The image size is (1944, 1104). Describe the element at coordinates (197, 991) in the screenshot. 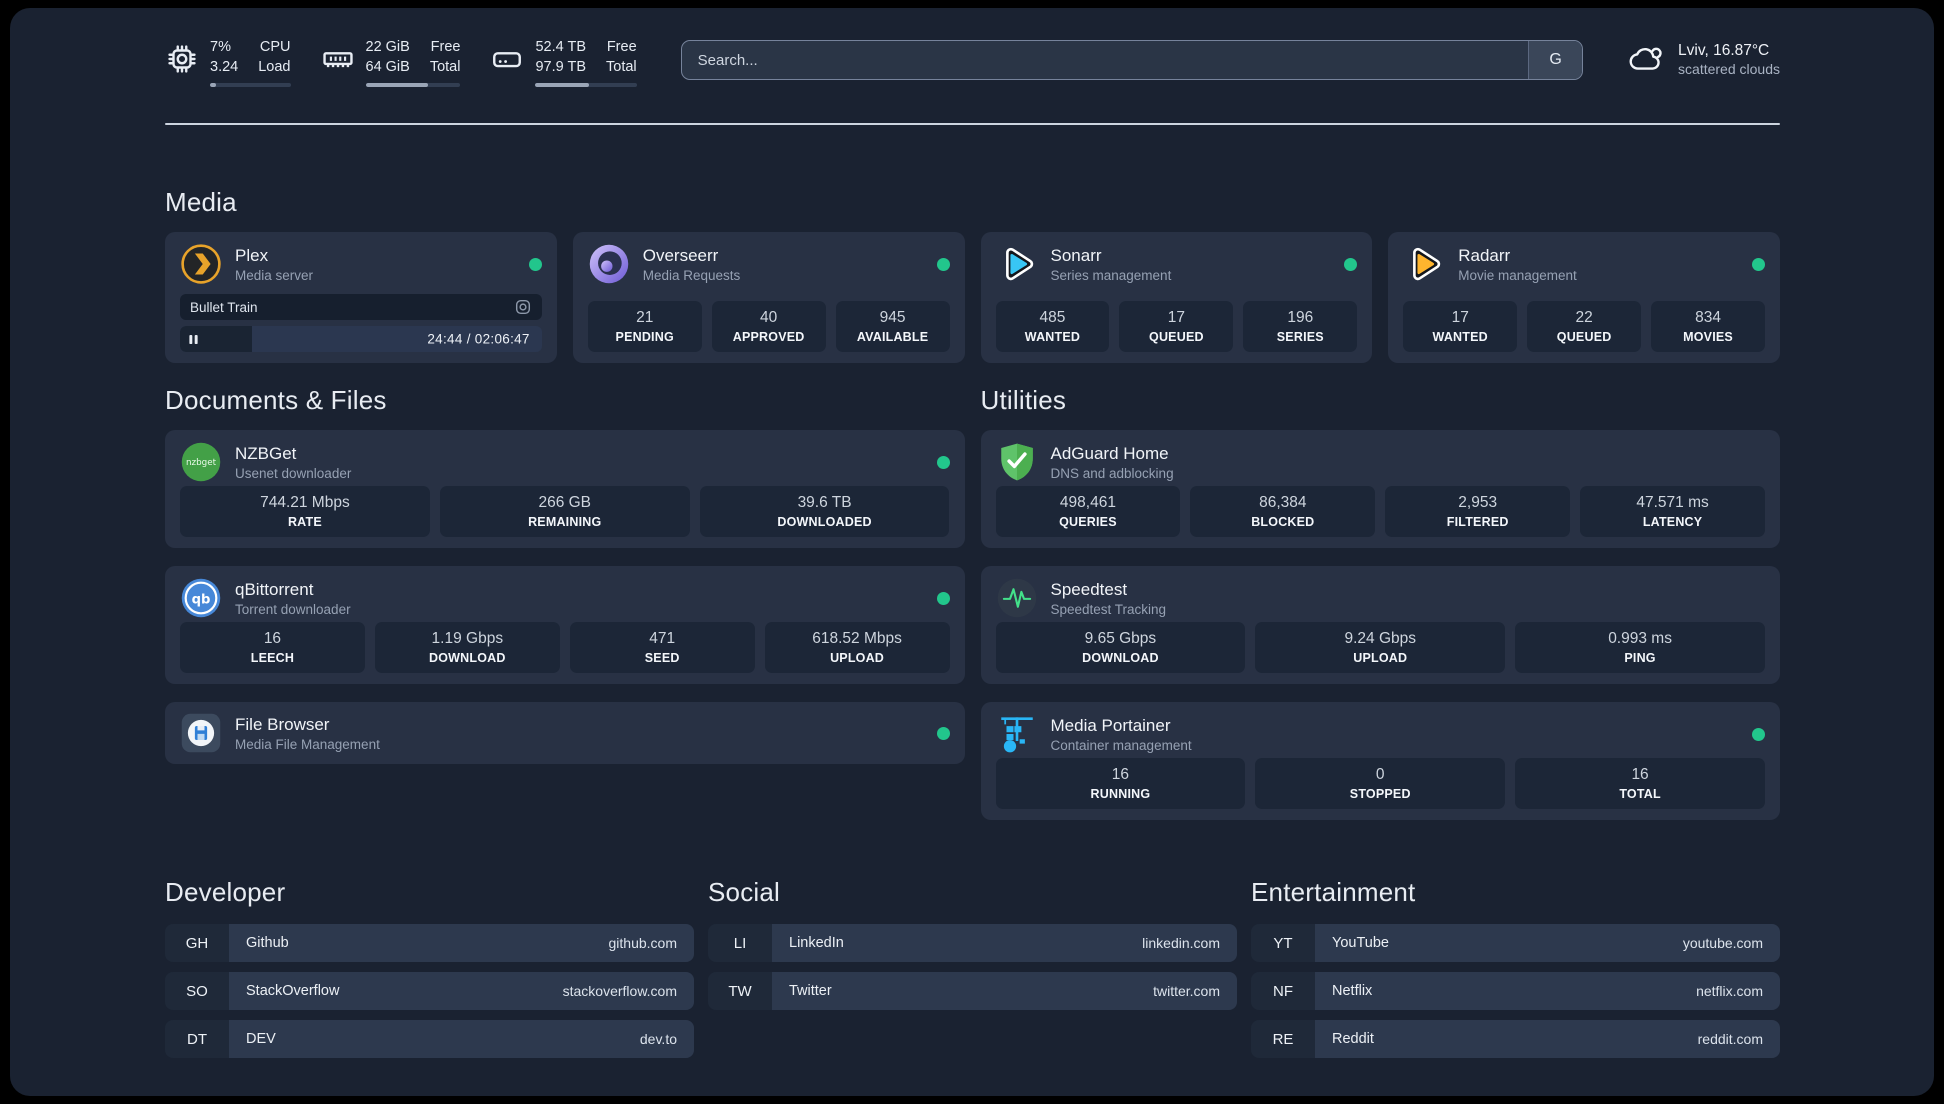

I see `link-abbr: SO` at that location.